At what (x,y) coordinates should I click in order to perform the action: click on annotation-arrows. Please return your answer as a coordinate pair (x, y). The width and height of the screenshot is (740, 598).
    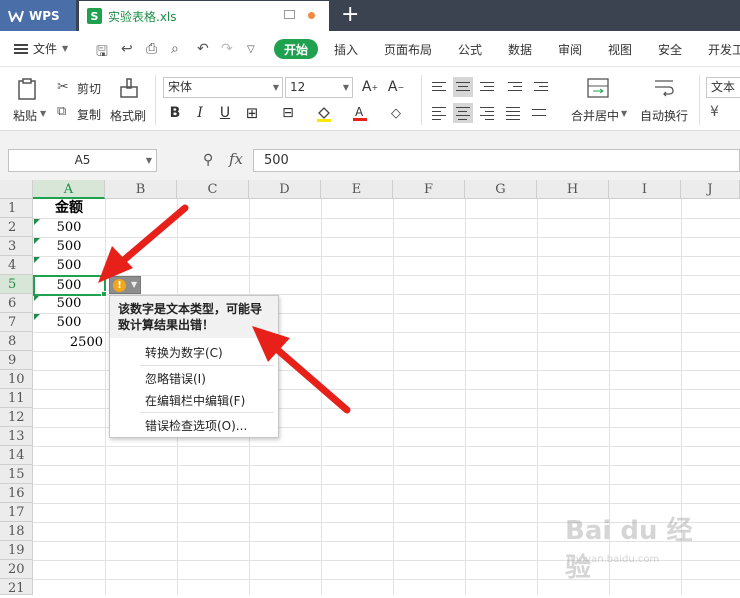
    Looking at the image, I should click on (224, 309).